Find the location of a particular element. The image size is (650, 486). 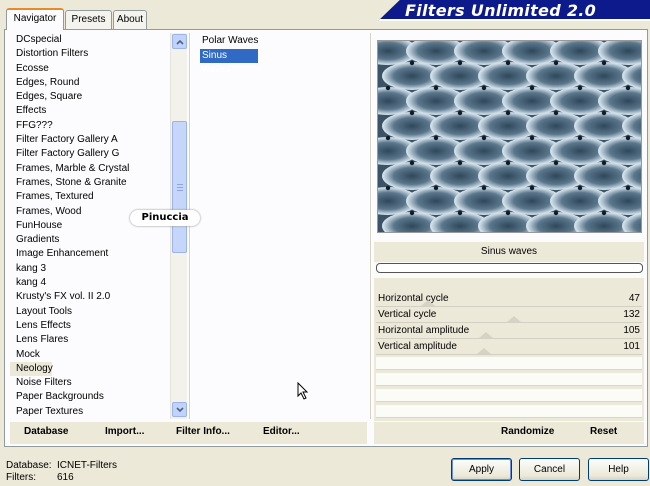

category-item: Frames, Marble & Crystal is located at coordinates (90, 169).